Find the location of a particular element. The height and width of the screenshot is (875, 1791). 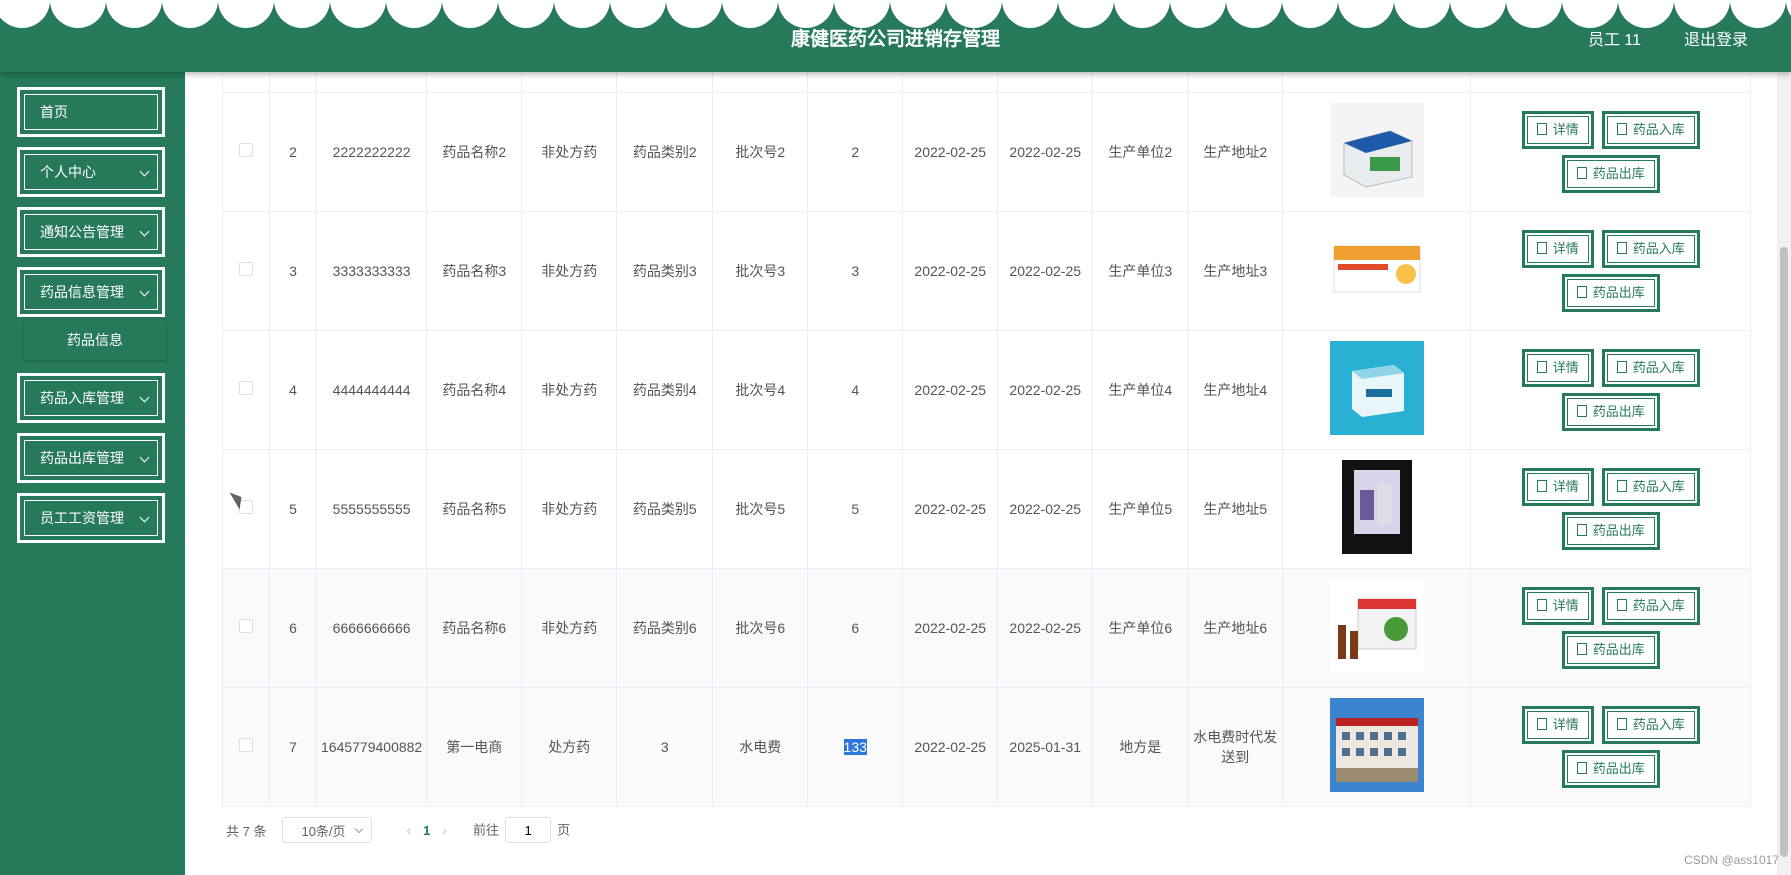

batch-cell-text: 批次号2 is located at coordinates (760, 152).